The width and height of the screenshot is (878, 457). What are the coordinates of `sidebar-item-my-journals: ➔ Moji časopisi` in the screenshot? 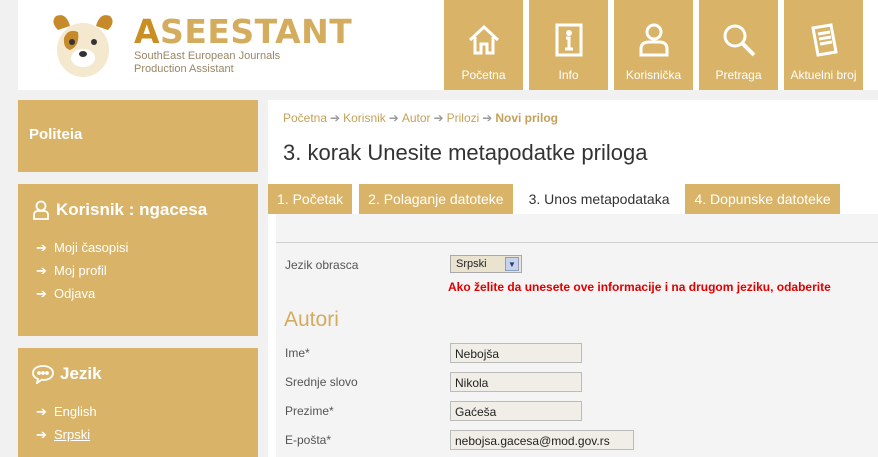 It's located at (147, 247).